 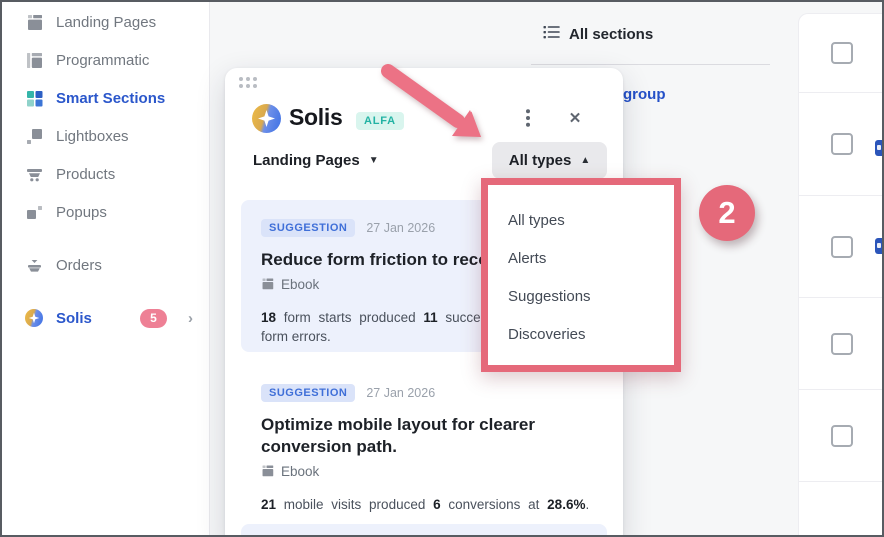 What do you see at coordinates (81, 212) in the screenshot?
I see `sidebar-item-label: Popups` at bounding box center [81, 212].